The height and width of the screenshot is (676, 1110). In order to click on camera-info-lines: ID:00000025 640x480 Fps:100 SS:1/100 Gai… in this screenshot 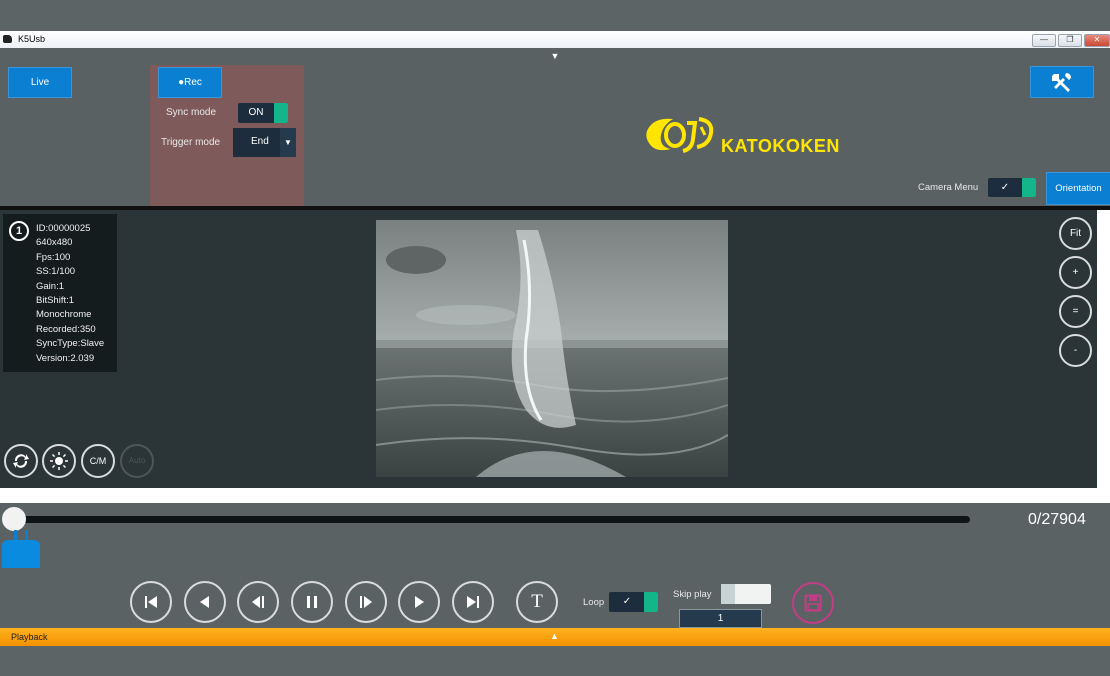, I will do `click(70, 294)`.